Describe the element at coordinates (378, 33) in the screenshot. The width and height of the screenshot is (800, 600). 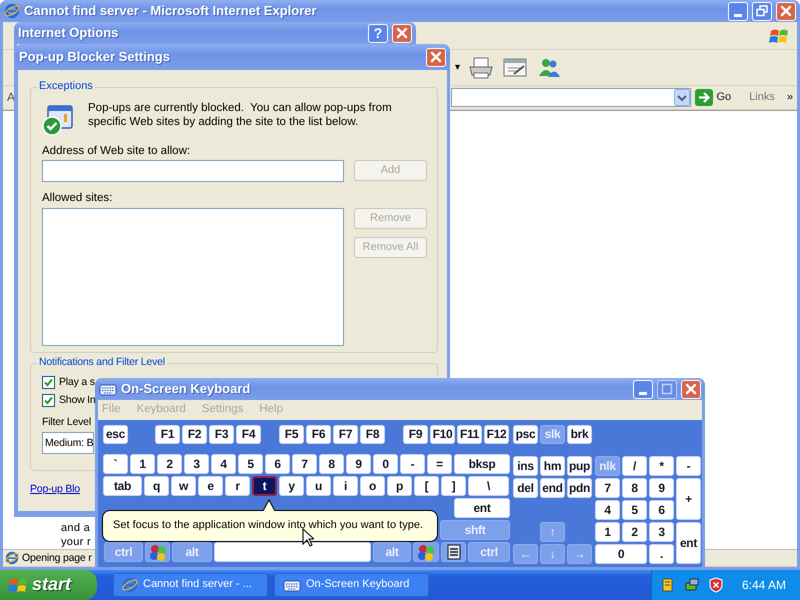
I see `help-button: ?` at that location.